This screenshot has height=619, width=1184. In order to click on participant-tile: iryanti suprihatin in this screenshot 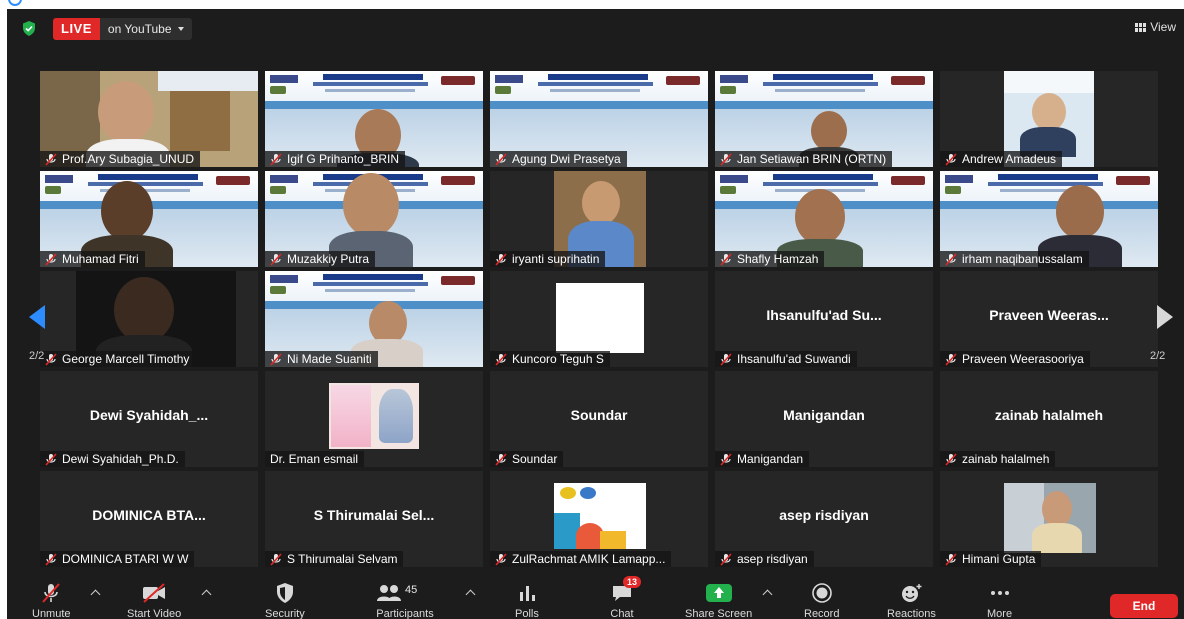, I will do `click(599, 219)`.